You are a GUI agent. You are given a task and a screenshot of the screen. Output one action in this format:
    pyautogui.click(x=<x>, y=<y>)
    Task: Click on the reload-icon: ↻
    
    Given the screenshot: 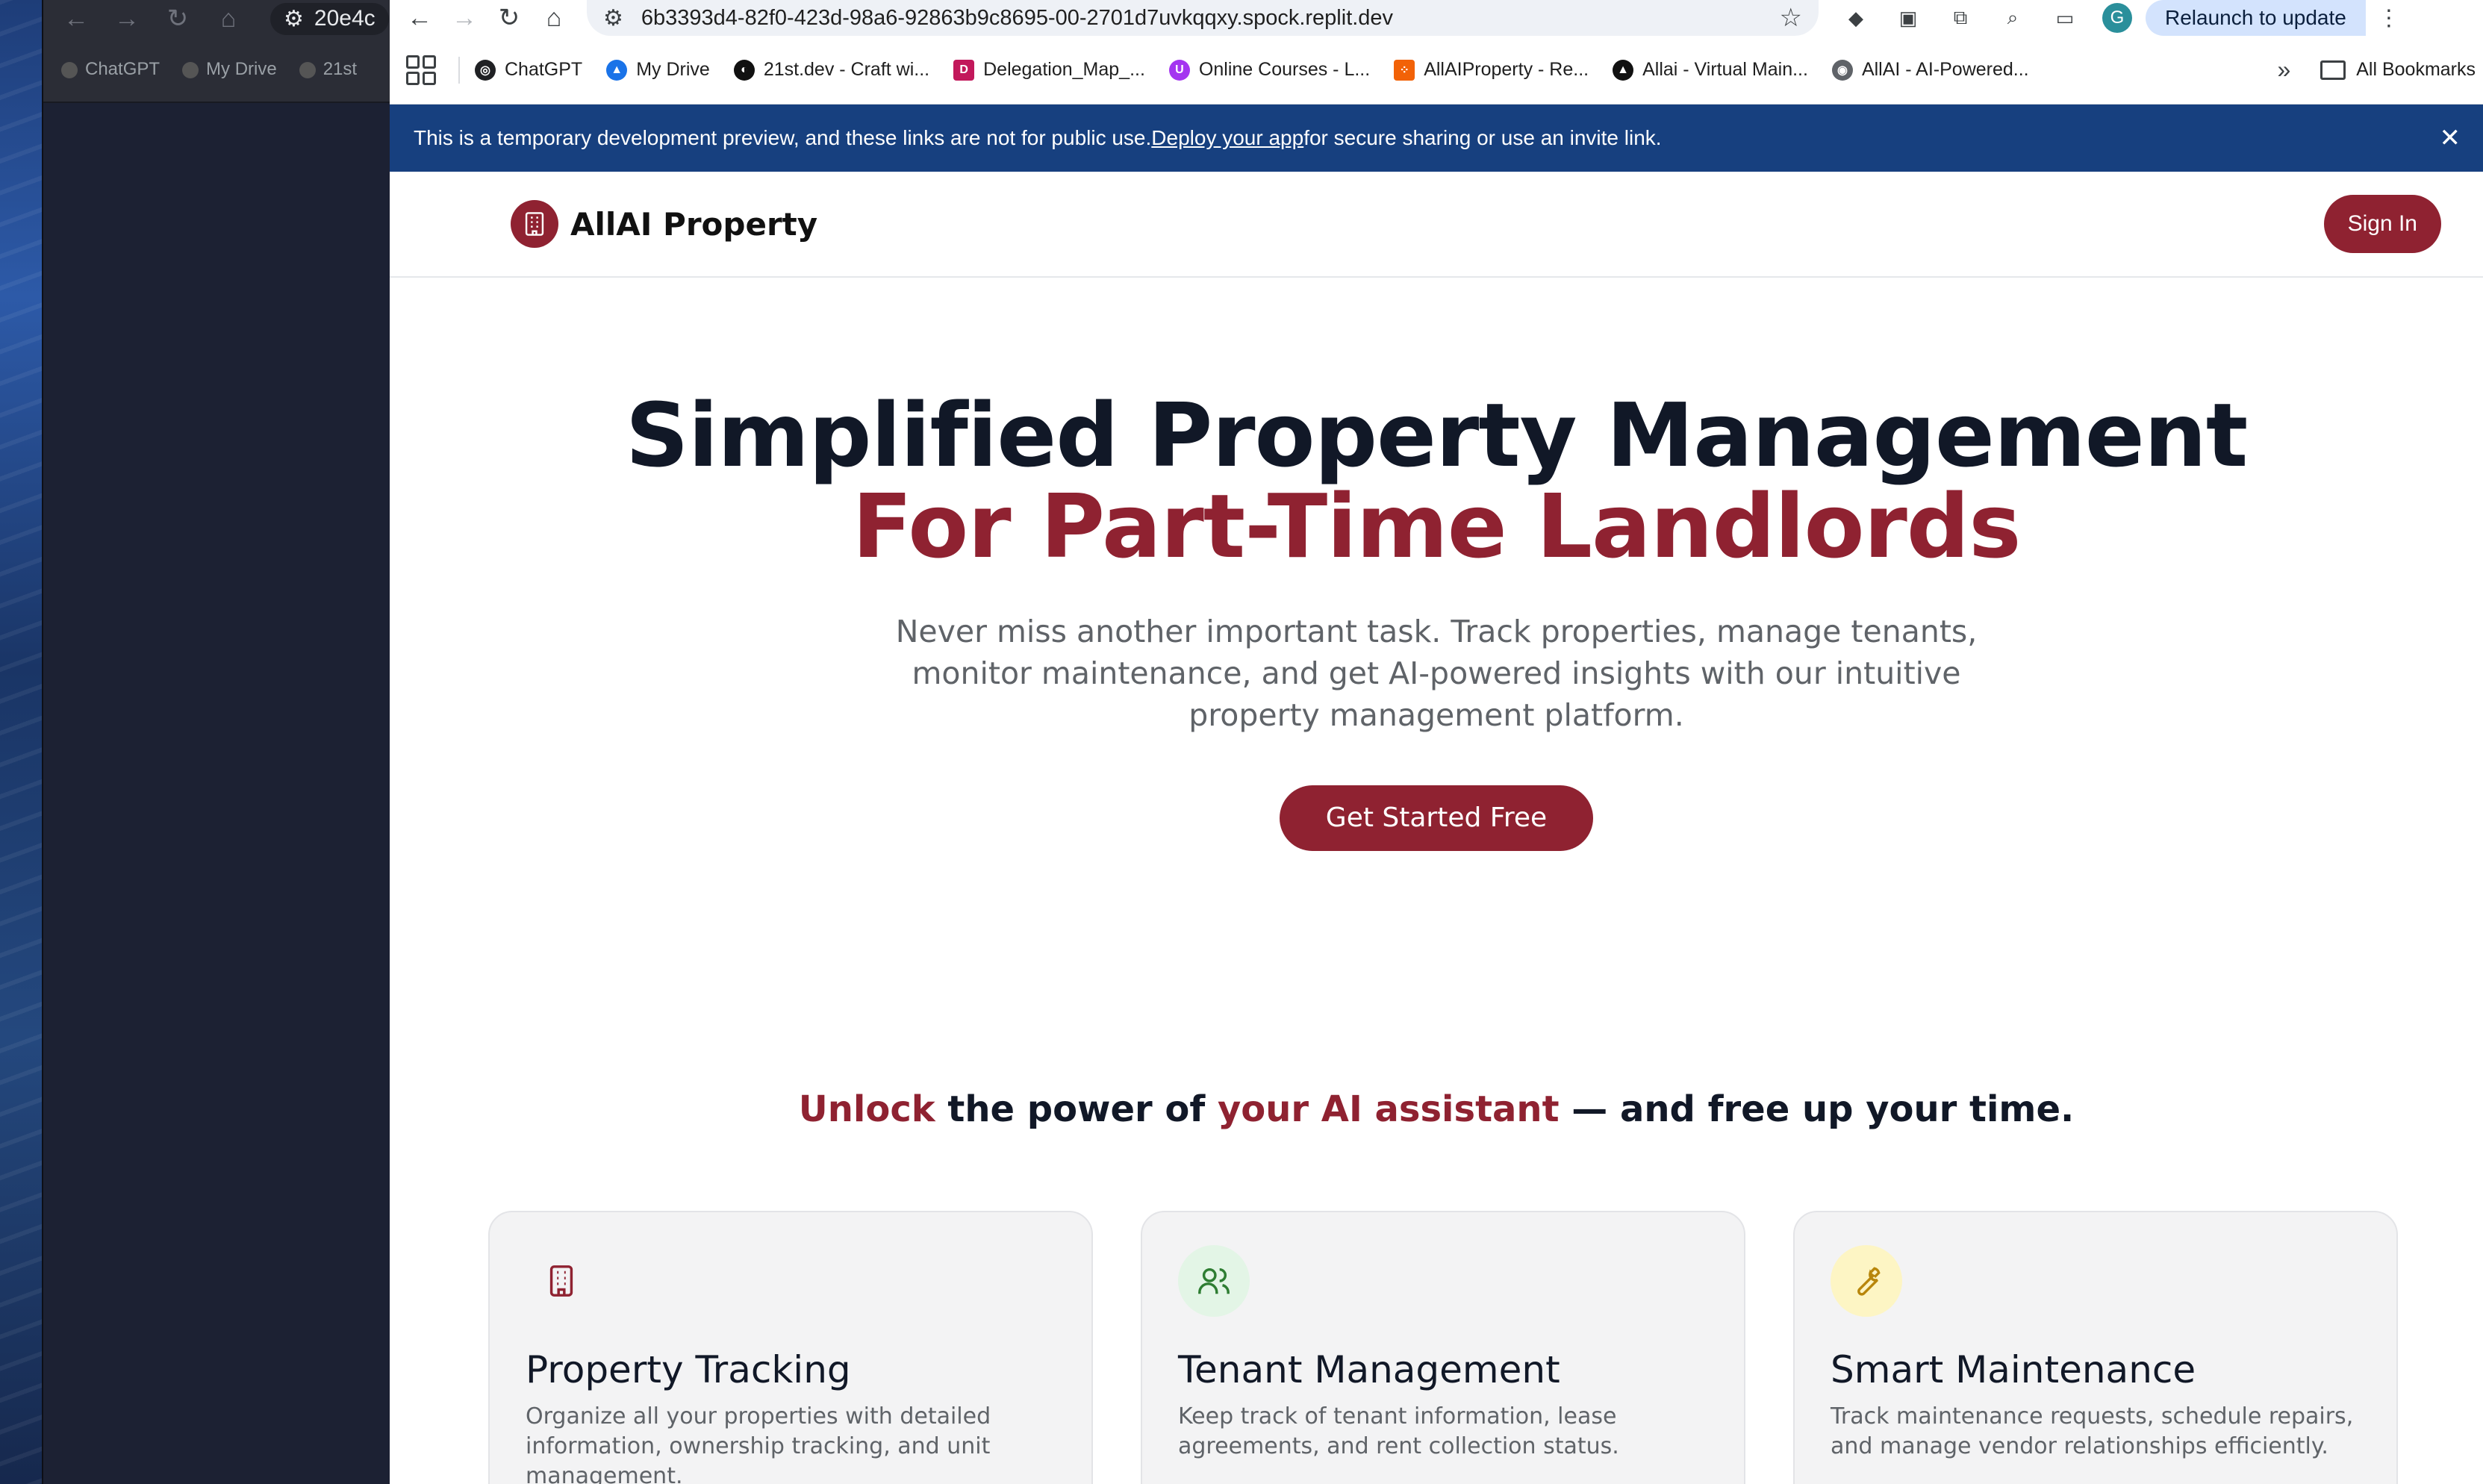 What is the action you would take?
    pyautogui.click(x=510, y=18)
    